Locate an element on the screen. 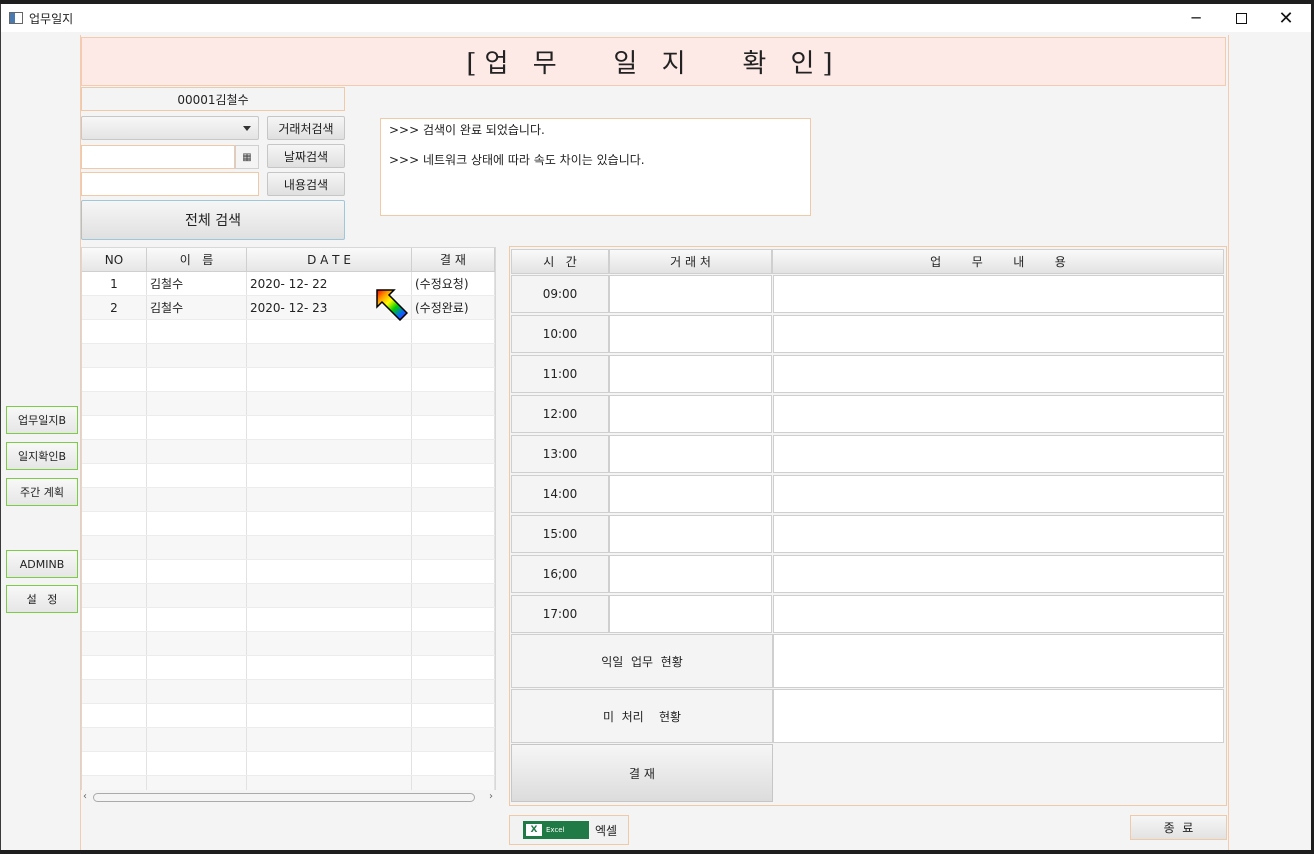 The width and height of the screenshot is (1314, 854). pending-field is located at coordinates (998, 716).